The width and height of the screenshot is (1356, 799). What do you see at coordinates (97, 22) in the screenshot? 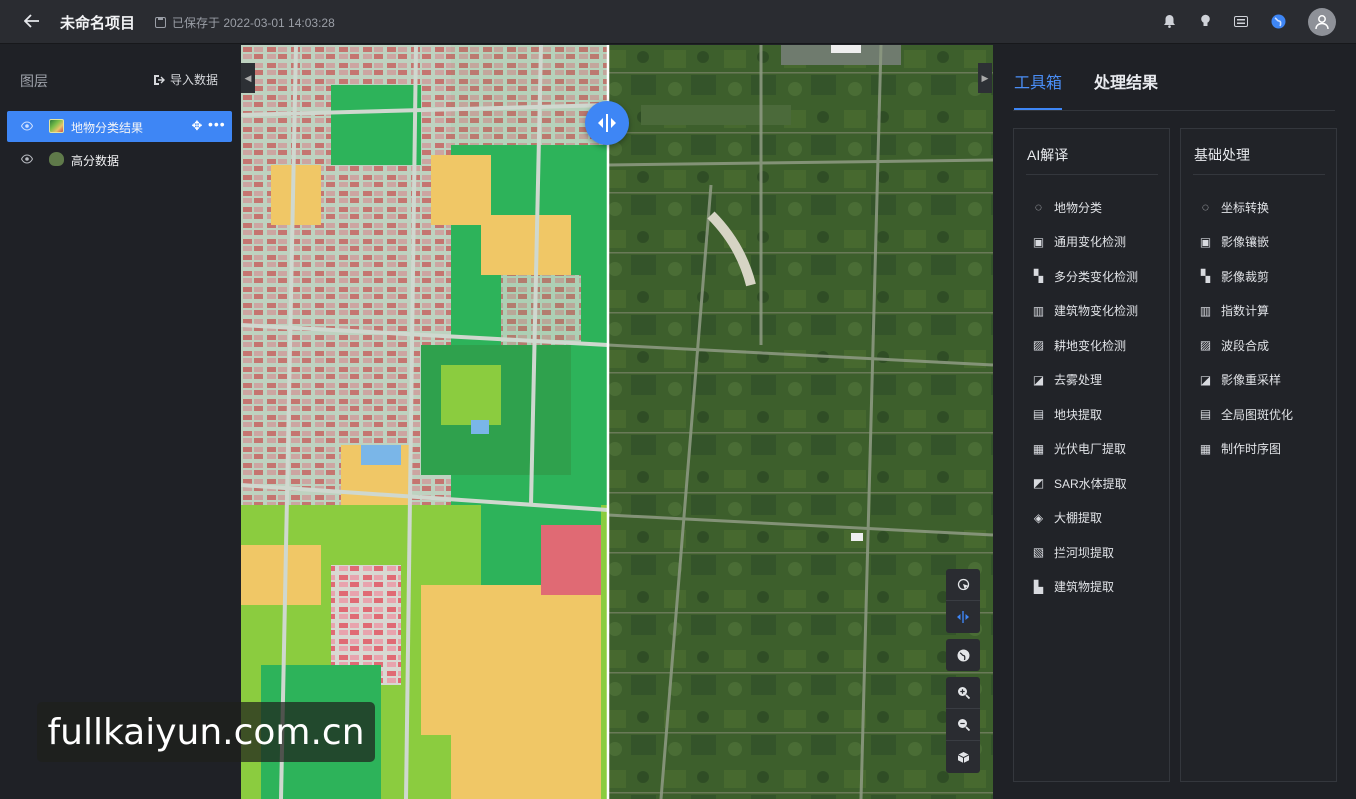
I see `project-title: 未命名项目` at bounding box center [97, 22].